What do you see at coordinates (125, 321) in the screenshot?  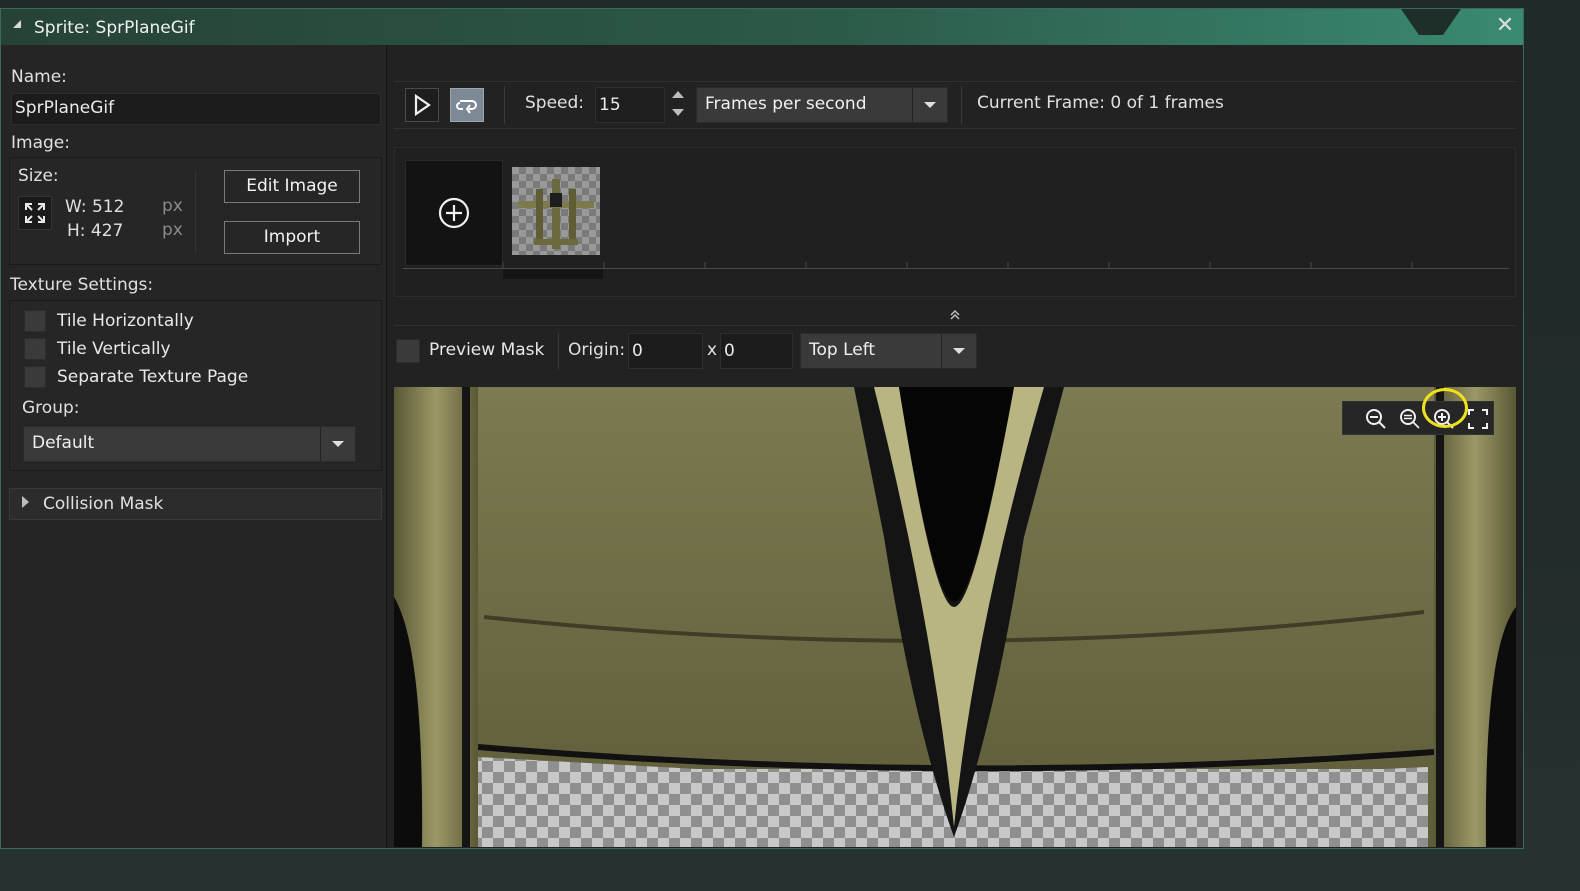 I see `tile-horizontally-label: Tile Horizontally` at bounding box center [125, 321].